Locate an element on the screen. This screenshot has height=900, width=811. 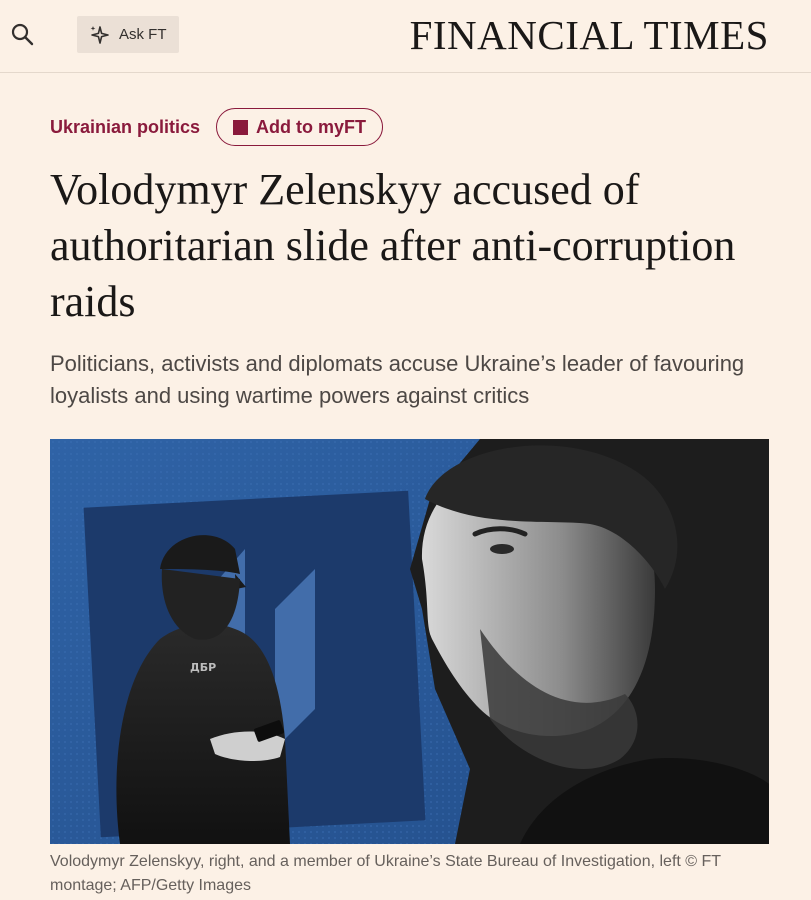
search-icon is located at coordinates (22, 34).